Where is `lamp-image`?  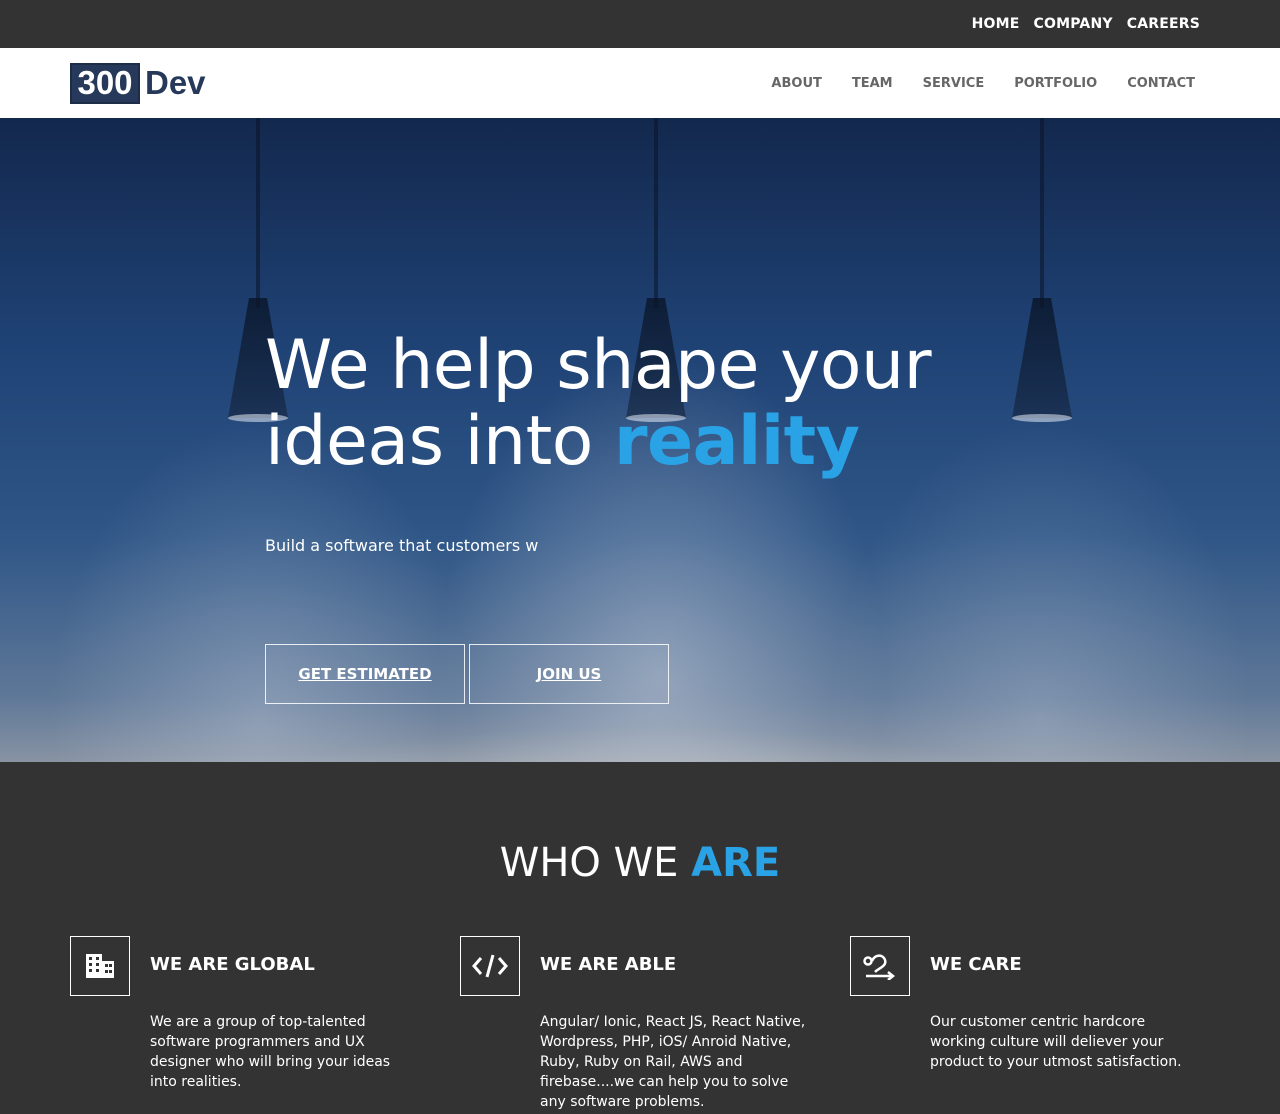 lamp-image is located at coordinates (1042, 283).